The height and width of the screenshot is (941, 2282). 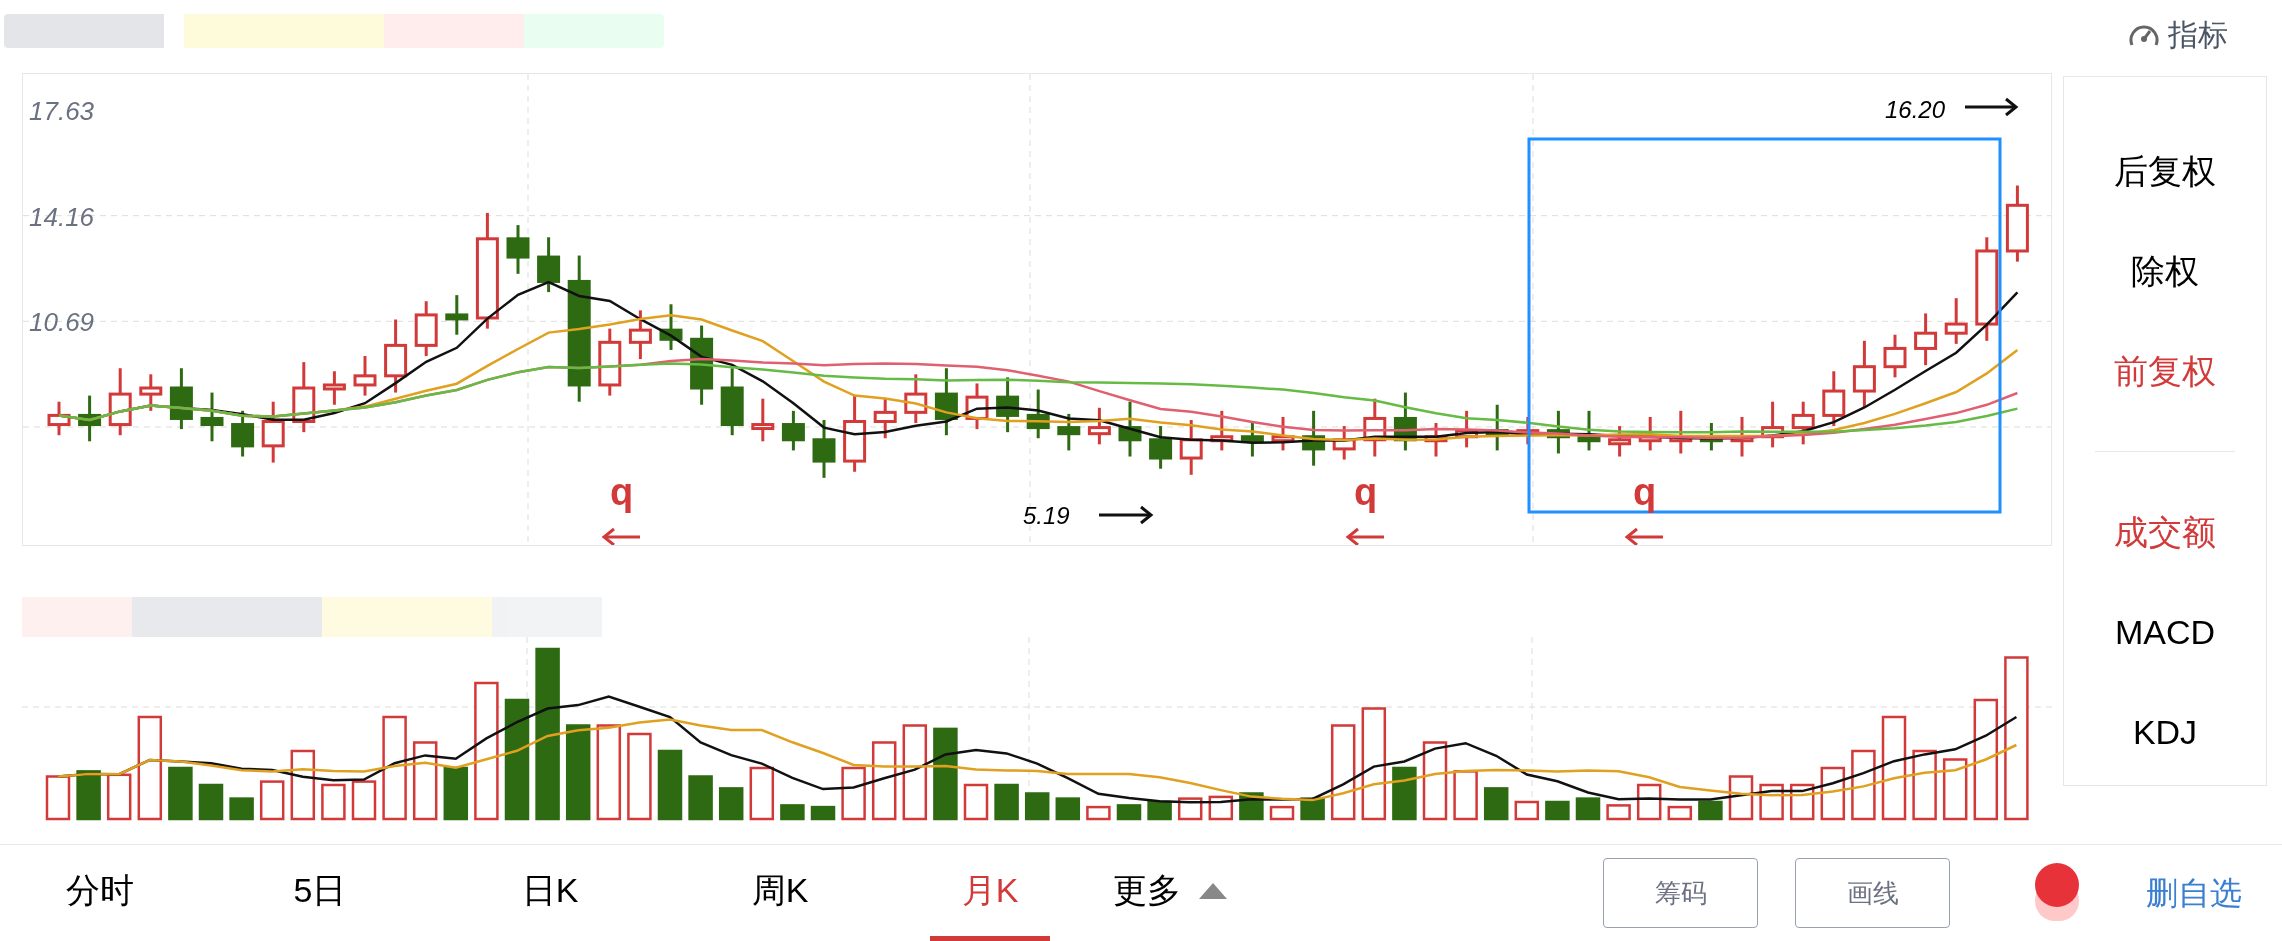 What do you see at coordinates (2194, 893) in the screenshot?
I see `watchlist-link: 删自选` at bounding box center [2194, 893].